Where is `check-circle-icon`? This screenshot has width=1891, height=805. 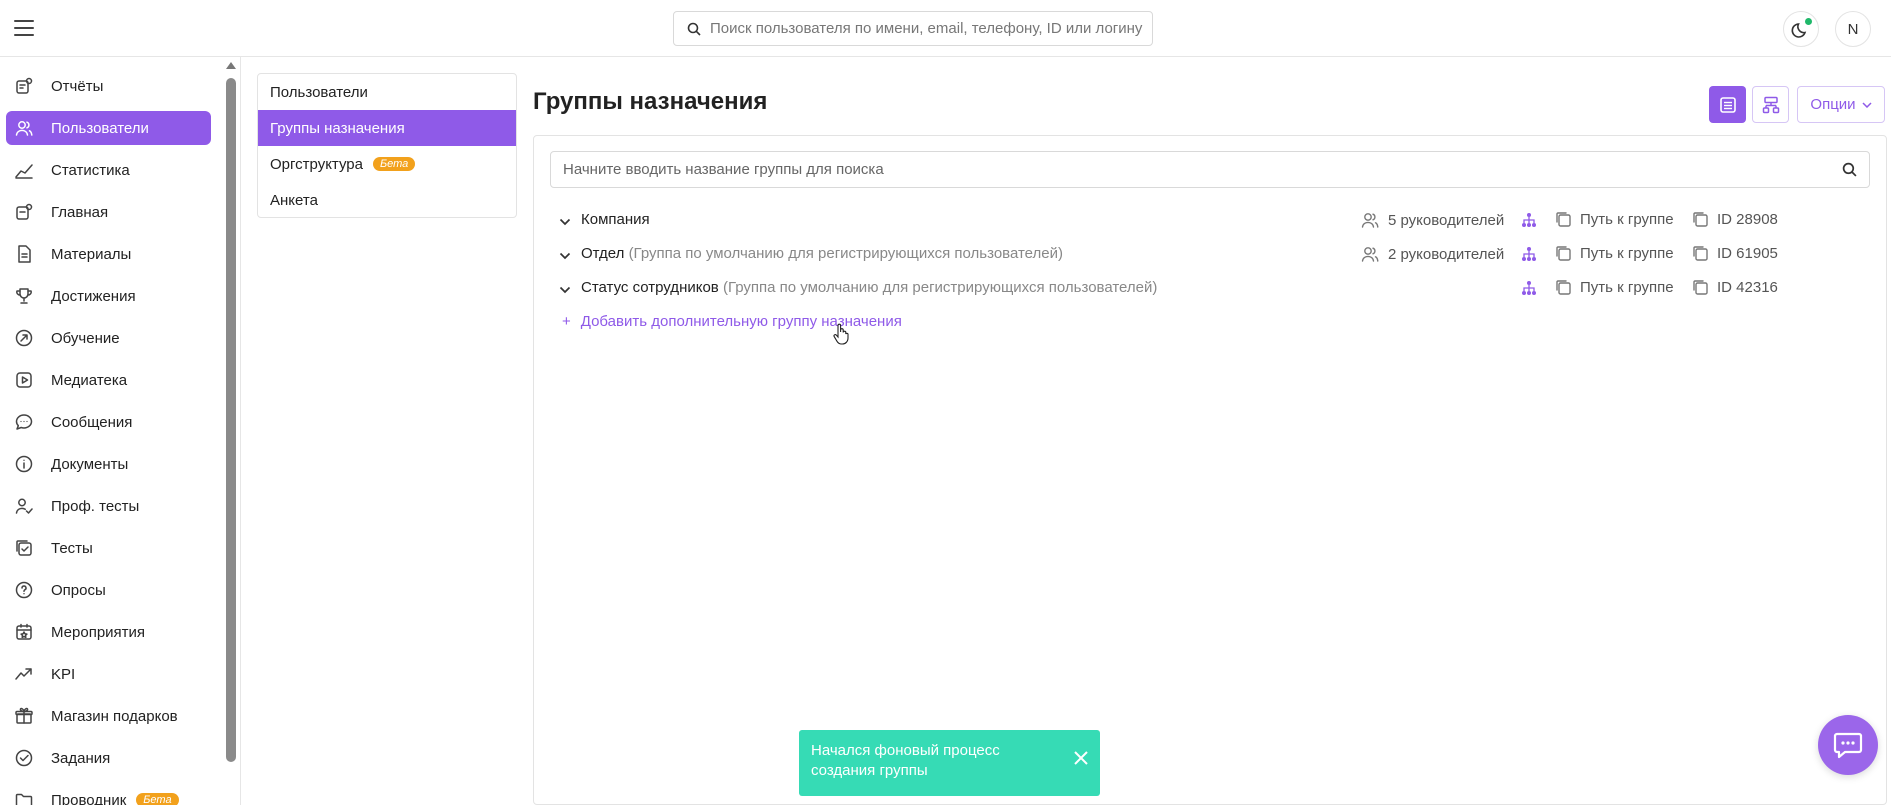
check-circle-icon is located at coordinates (24, 758).